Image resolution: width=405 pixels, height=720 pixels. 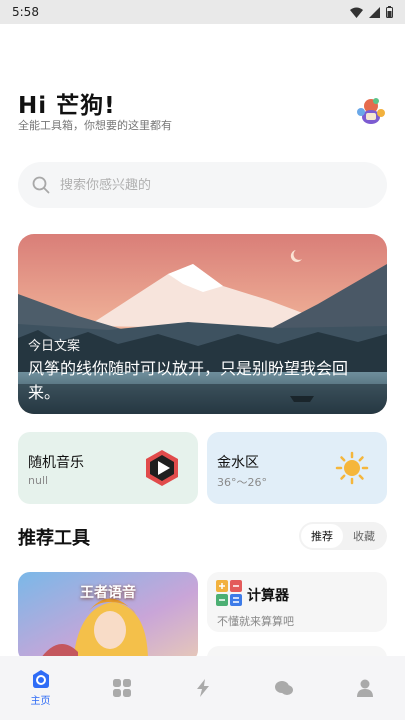 I want to click on bottom-nav: 主页, so click(x=202, y=688).